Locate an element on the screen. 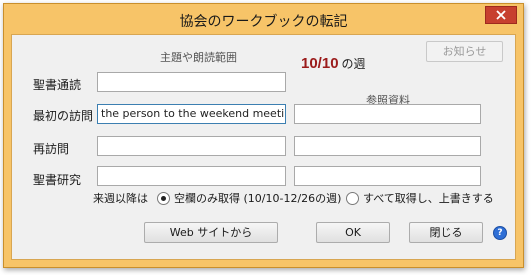 The height and width of the screenshot is (275, 532). radio-overwrite-all is located at coordinates (352, 198).